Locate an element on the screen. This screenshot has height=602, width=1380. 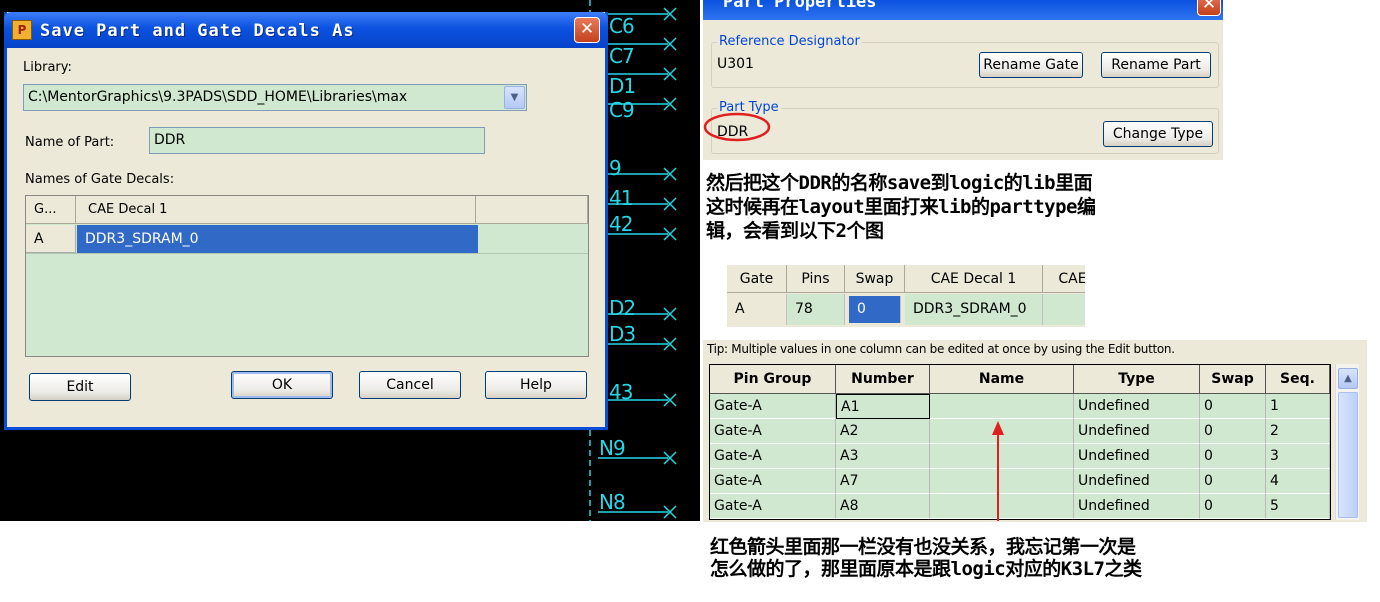
header-number: Number is located at coordinates (883, 379).